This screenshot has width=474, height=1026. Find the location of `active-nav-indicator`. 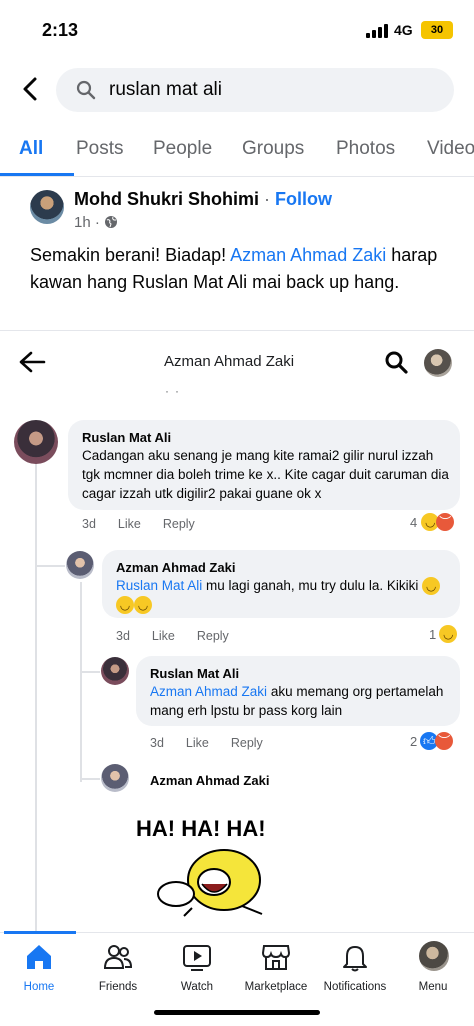

active-nav-indicator is located at coordinates (40, 932).